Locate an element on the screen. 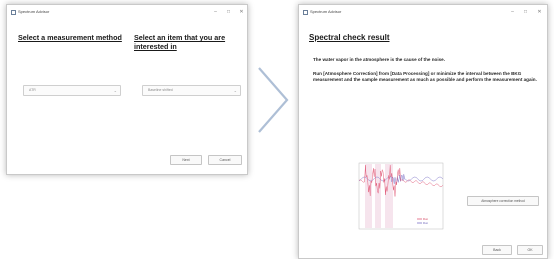 This screenshot has height=259, width=554. plot-frame is located at coordinates (401, 196).